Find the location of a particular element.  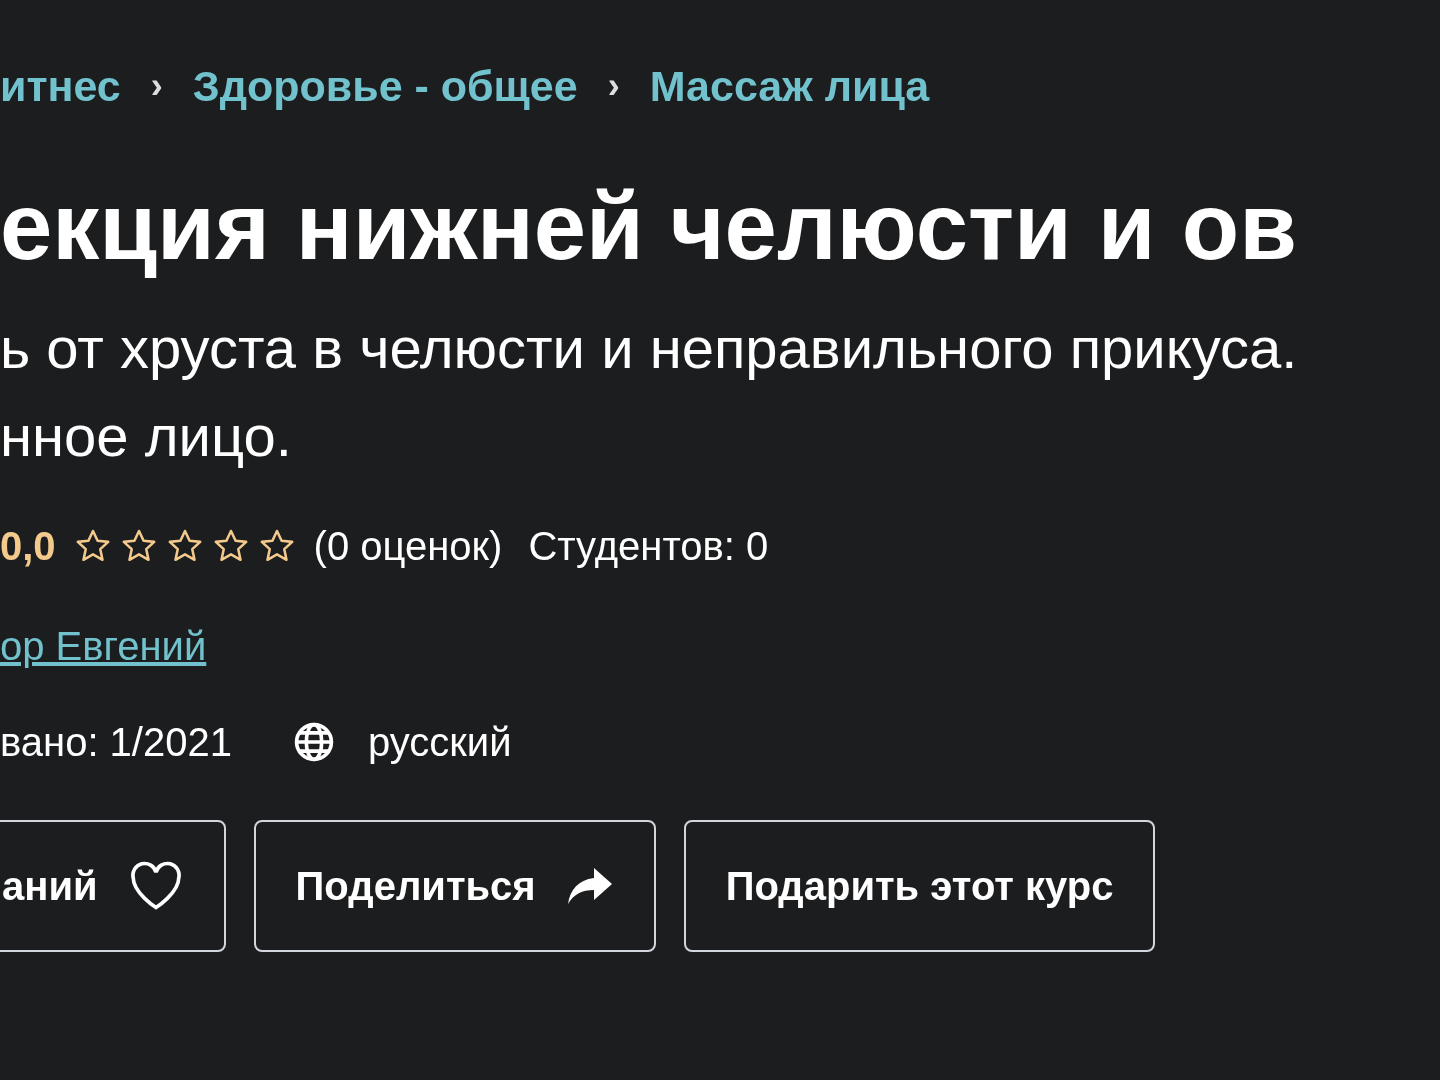

course-title: екция нижней челюсти и ов is located at coordinates (649, 226).